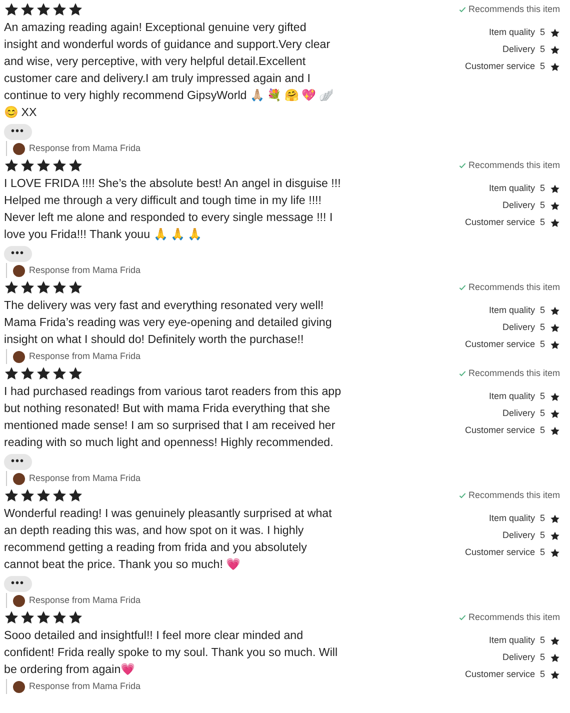 This screenshot has width=570, height=713. What do you see at coordinates (168, 323) in the screenshot?
I see `review-text: The delivery was very fast and everything resonated very well! Mama Frida’s reading was very eye-opening and detailed giving insight on what I should do! Definitely worth the purchase!!` at bounding box center [168, 323].